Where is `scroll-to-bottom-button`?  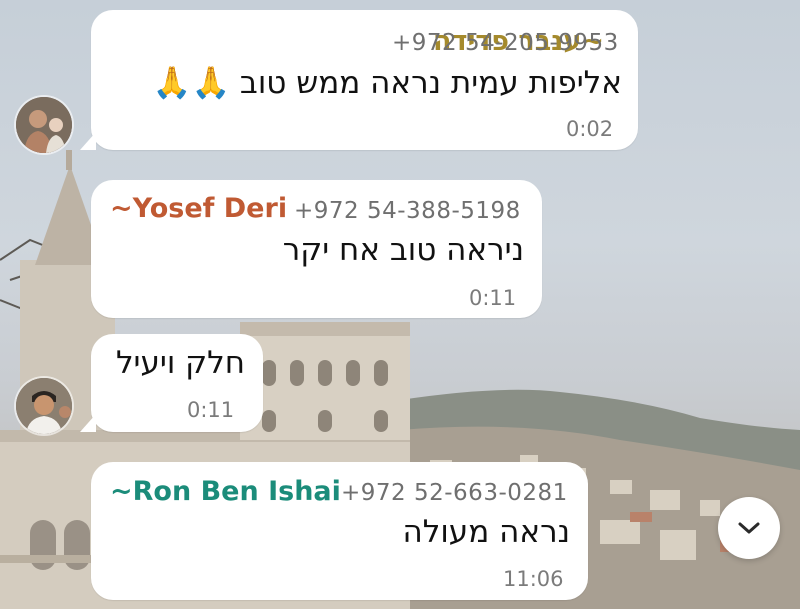
scroll-to-bottom-button is located at coordinates (749, 528).